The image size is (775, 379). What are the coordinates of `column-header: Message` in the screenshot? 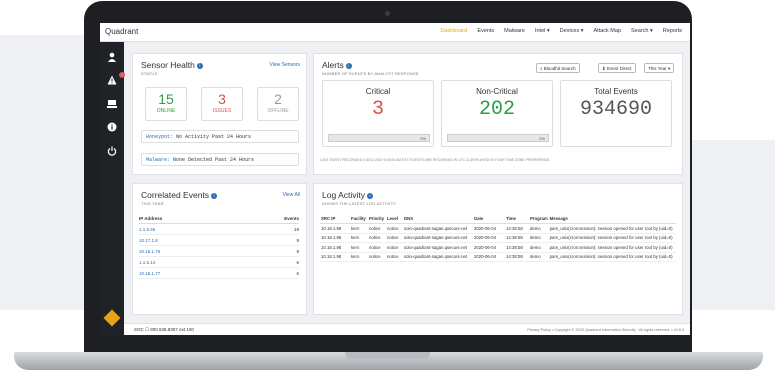 It's located at (612, 219).